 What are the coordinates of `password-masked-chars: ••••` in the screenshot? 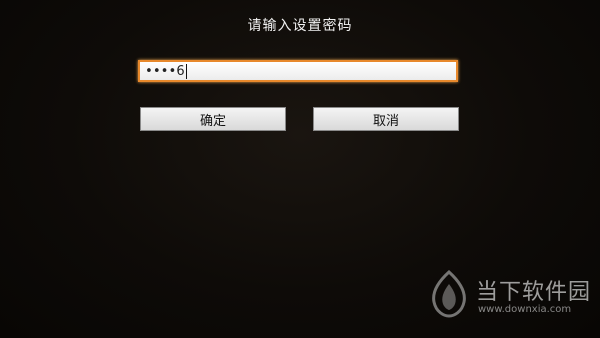 It's located at (161, 71).